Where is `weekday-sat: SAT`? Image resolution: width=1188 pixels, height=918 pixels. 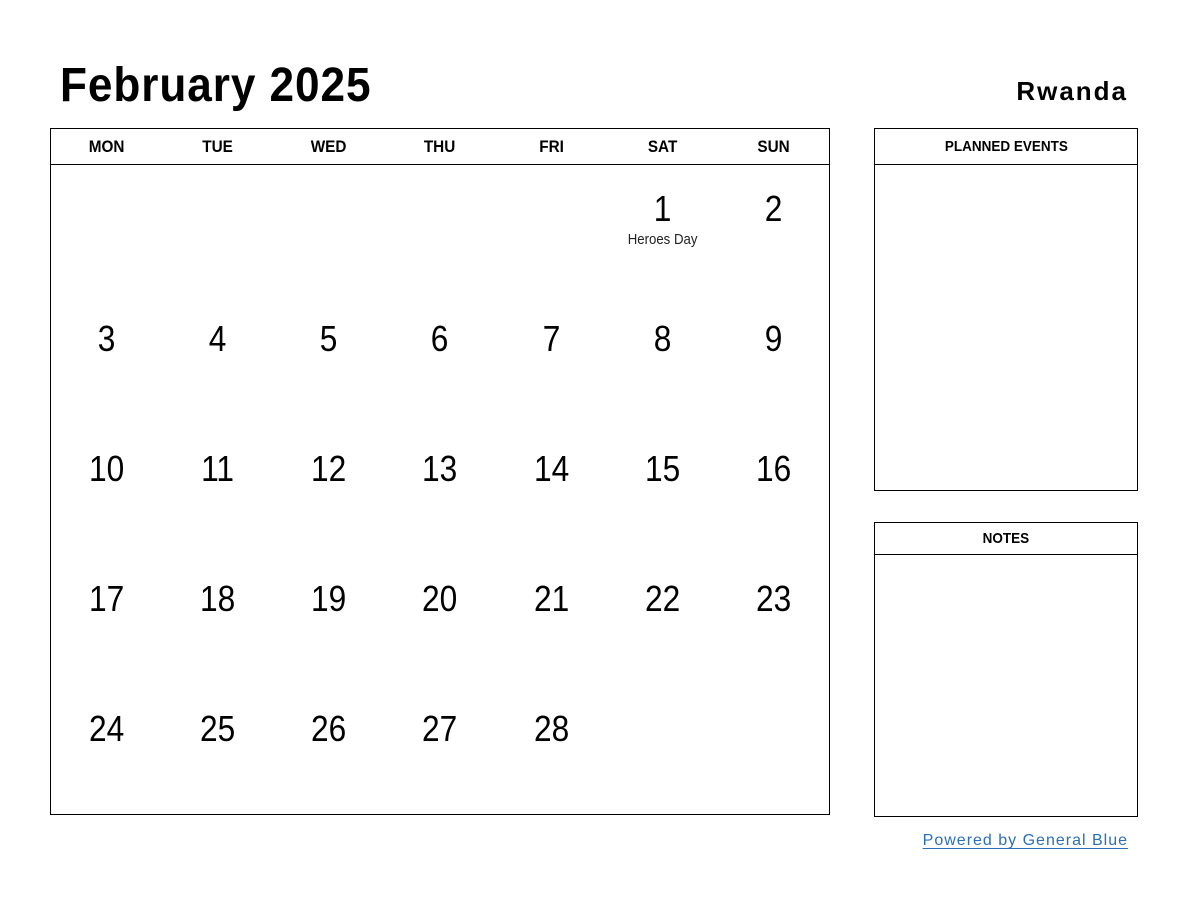 weekday-sat: SAT is located at coordinates (662, 146).